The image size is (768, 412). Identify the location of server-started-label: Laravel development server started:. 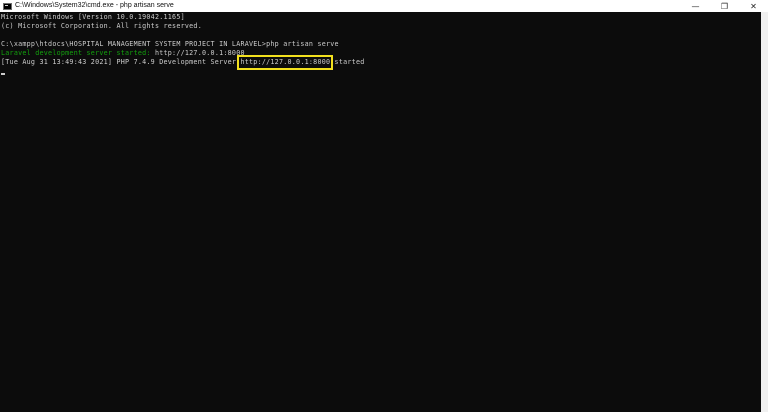
(76, 53).